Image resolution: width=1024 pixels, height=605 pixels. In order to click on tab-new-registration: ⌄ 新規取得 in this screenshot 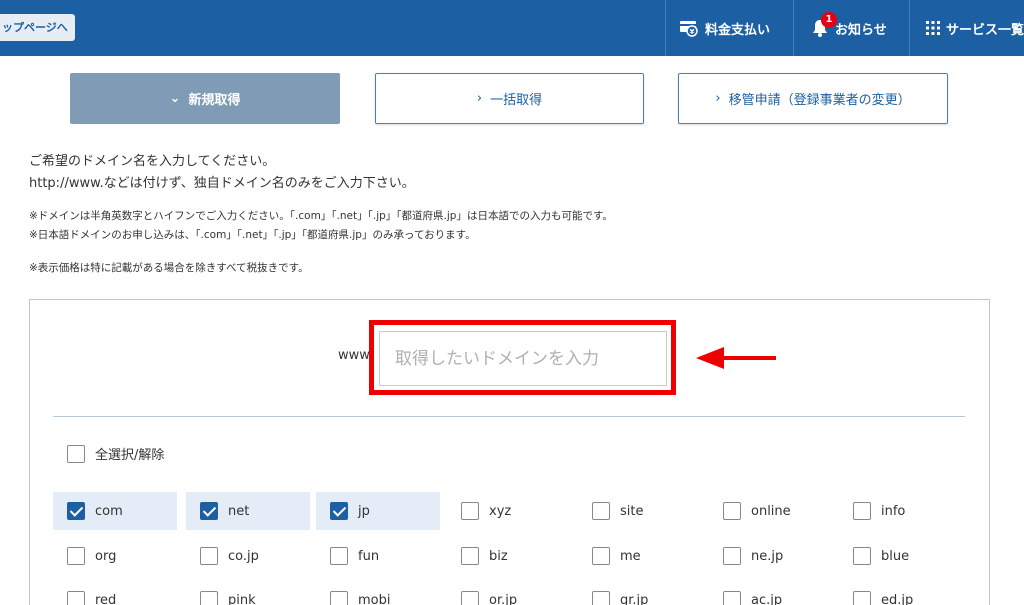, I will do `click(205, 98)`.